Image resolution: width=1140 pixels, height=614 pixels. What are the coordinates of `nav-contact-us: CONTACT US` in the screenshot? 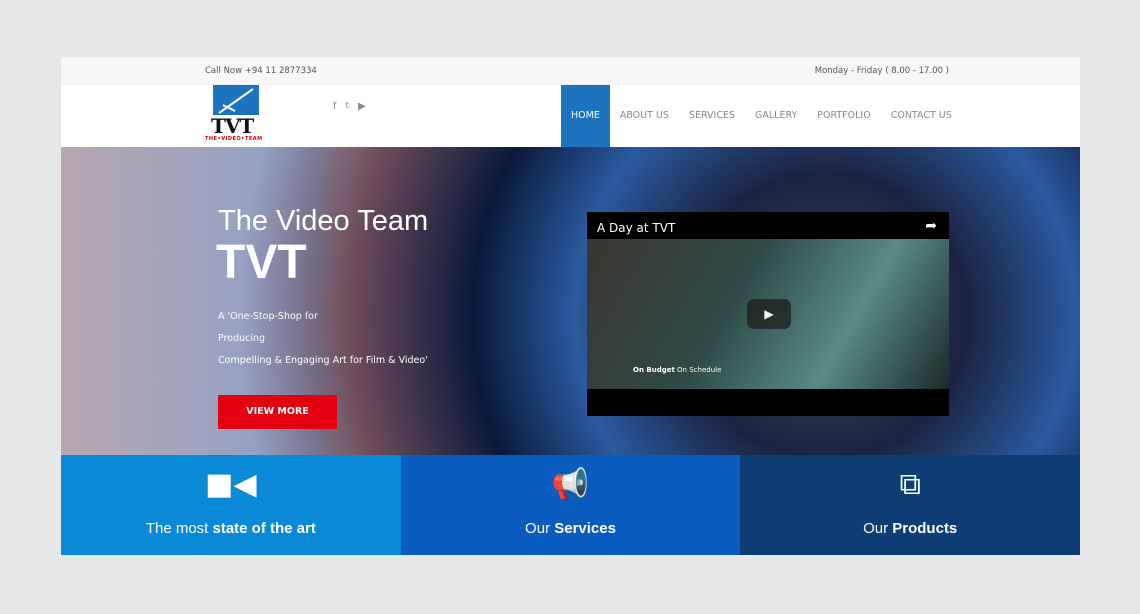 It's located at (921, 116).